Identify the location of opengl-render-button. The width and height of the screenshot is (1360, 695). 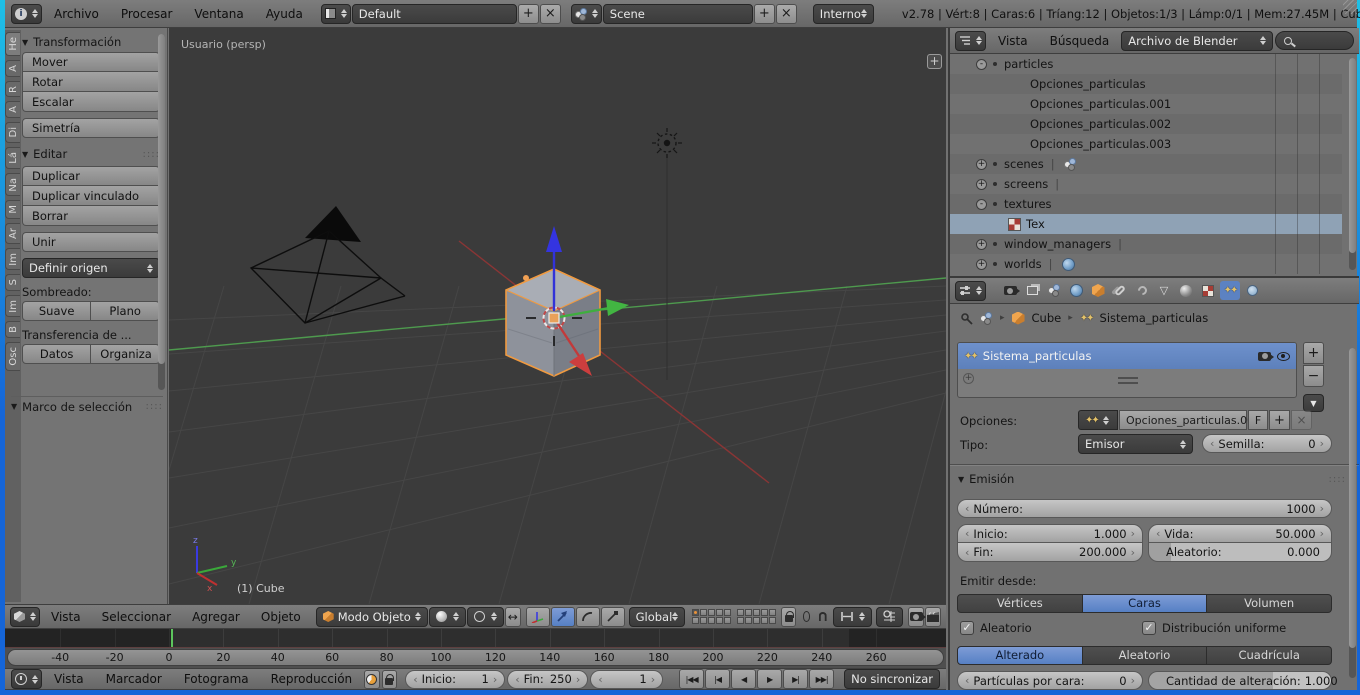
(917, 616).